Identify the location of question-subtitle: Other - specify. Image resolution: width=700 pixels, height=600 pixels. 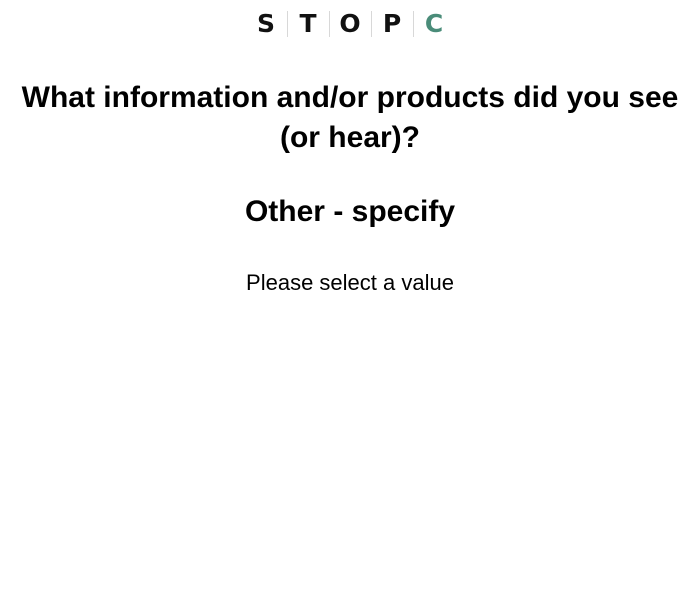
(350, 211).